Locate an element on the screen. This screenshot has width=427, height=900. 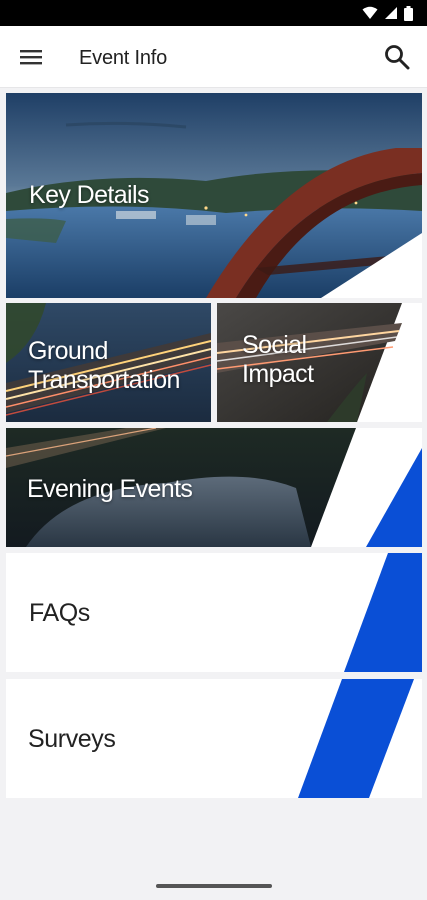
search-button is located at coordinates (397, 57).